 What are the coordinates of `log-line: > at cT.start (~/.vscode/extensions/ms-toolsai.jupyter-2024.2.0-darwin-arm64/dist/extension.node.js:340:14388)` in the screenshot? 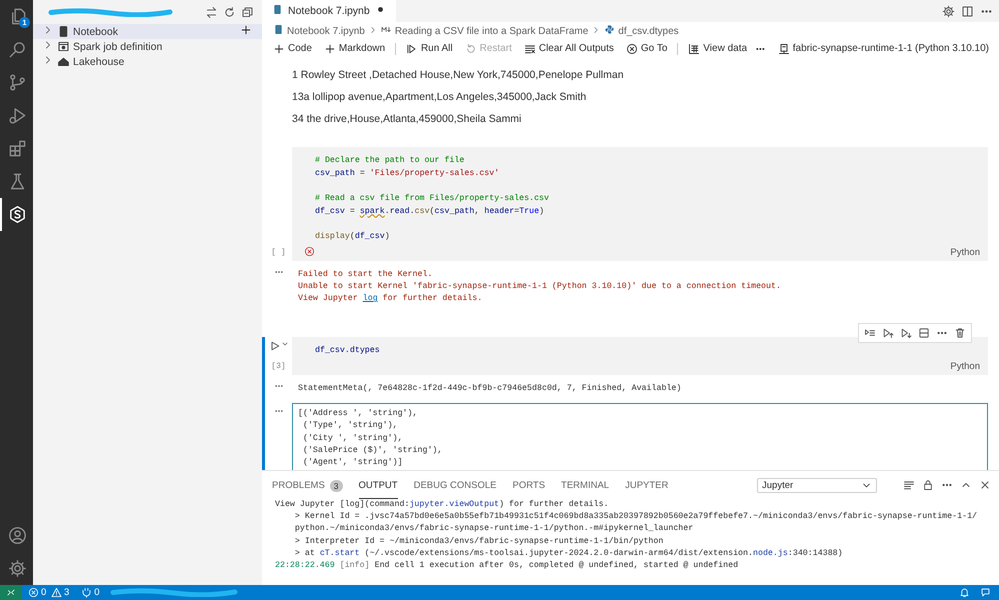 It's located at (569, 554).